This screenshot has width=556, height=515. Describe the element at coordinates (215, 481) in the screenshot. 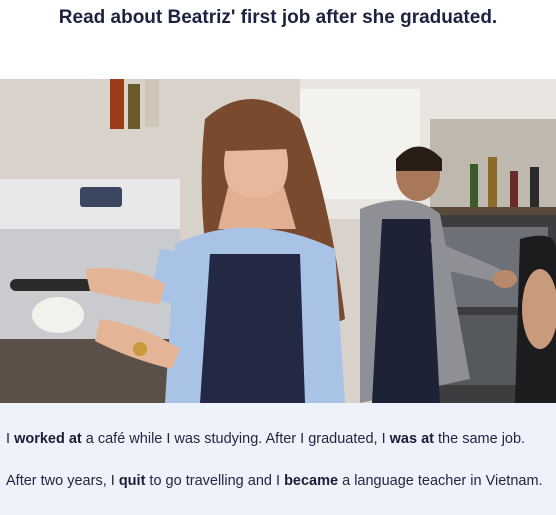

I see `text-segment: to go travelling and I` at that location.